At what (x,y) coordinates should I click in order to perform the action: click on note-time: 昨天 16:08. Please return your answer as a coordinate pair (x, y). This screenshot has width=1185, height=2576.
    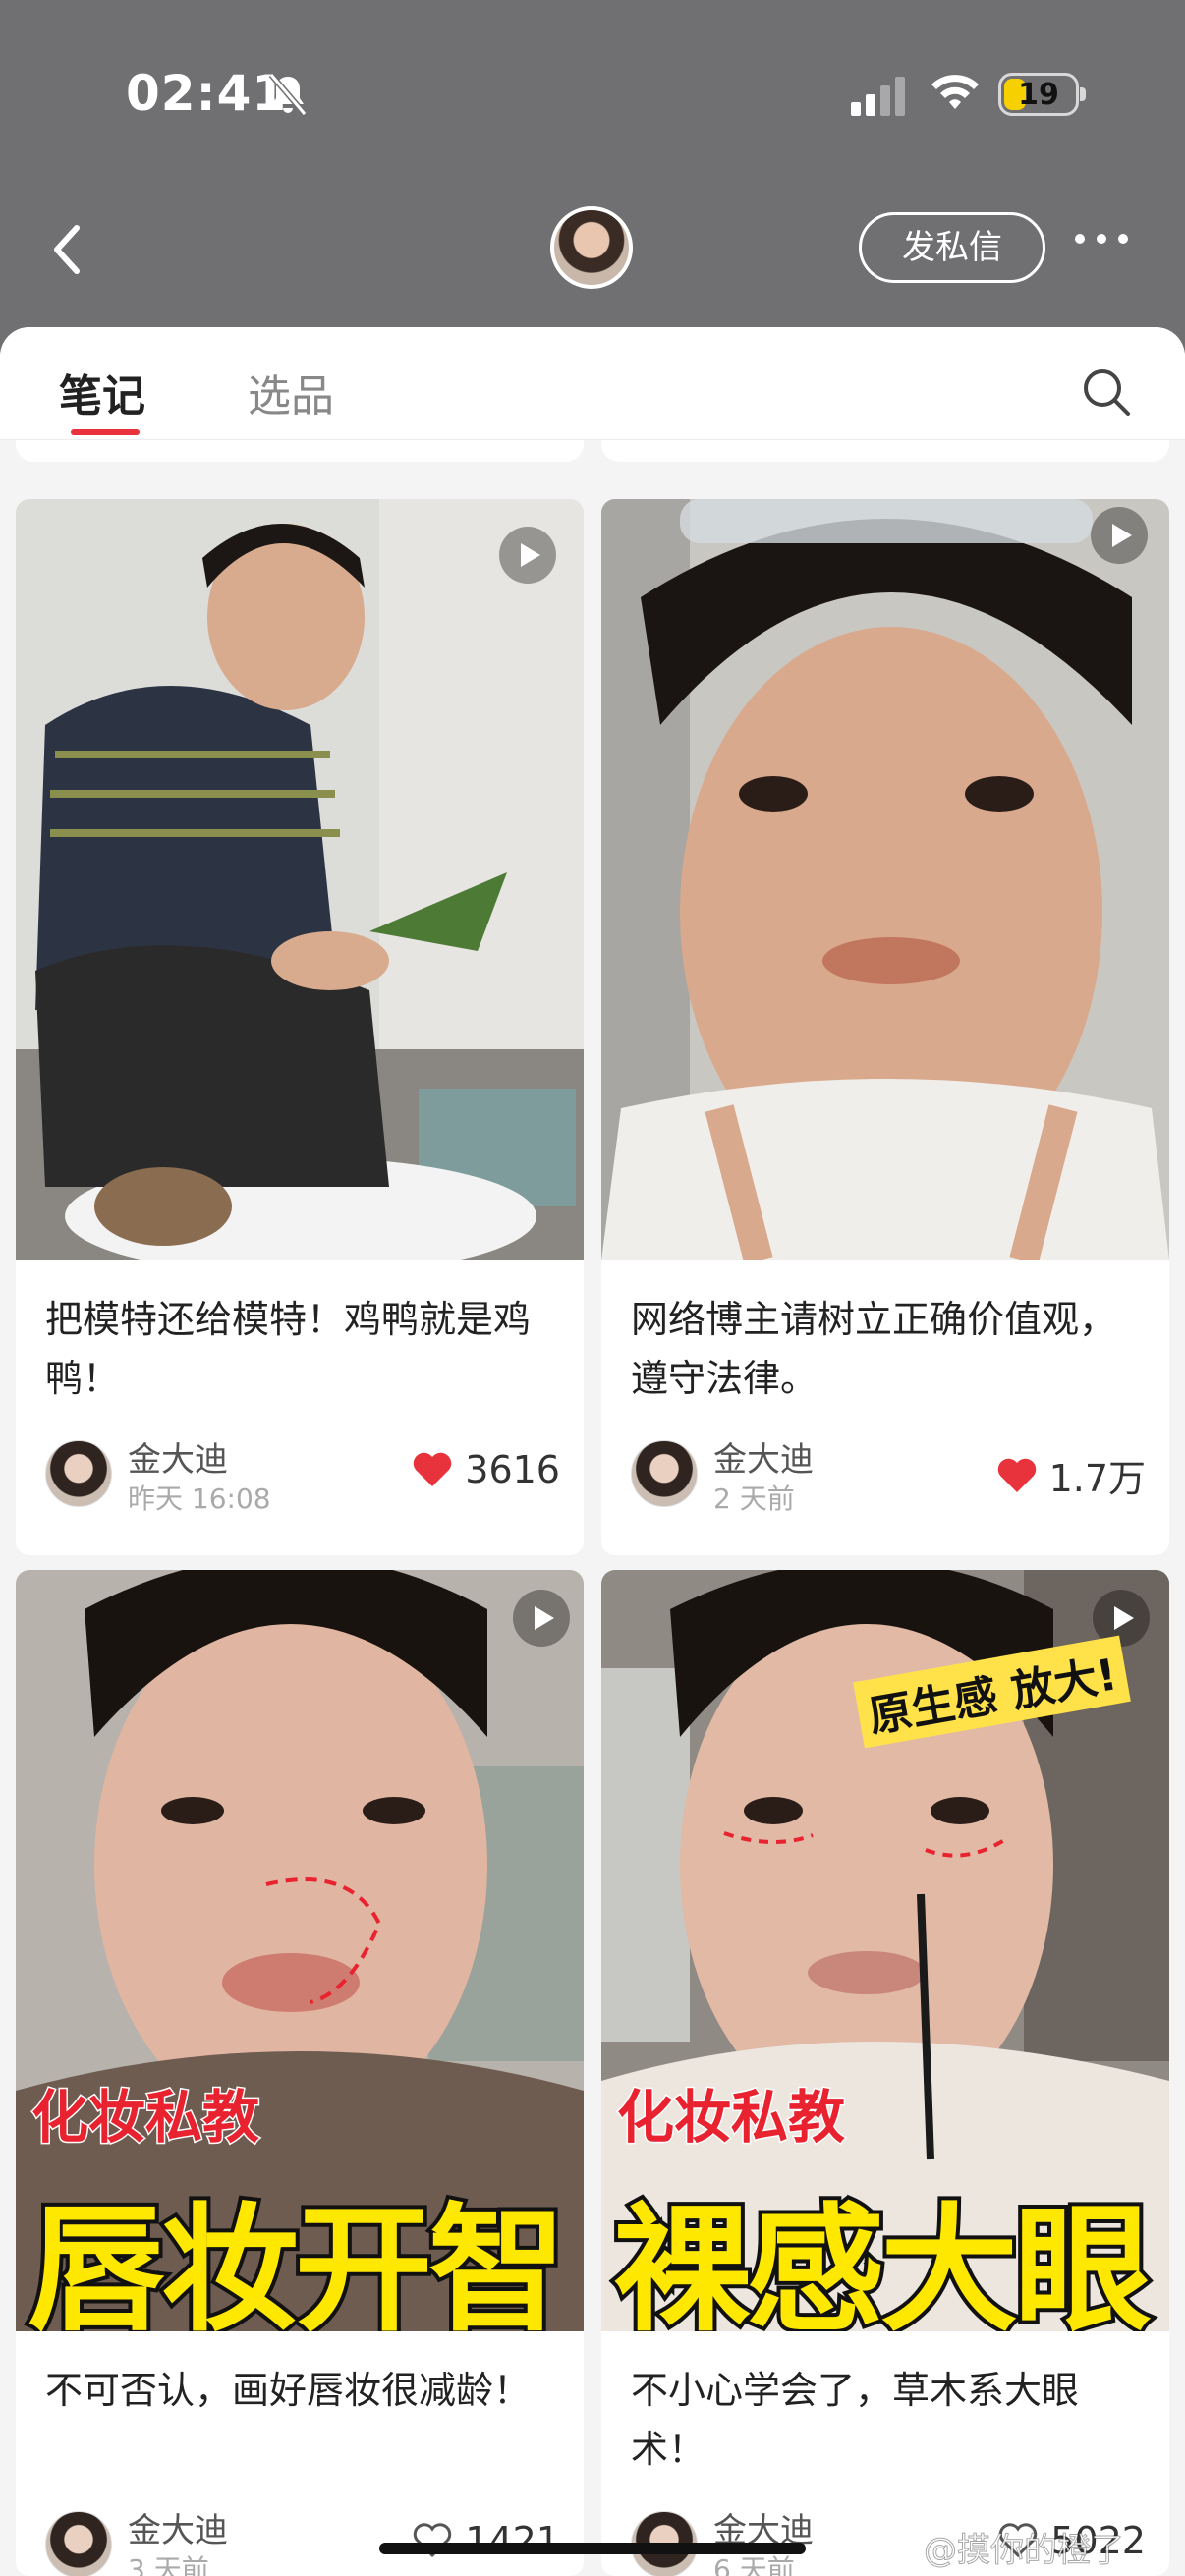
    Looking at the image, I should click on (200, 1499).